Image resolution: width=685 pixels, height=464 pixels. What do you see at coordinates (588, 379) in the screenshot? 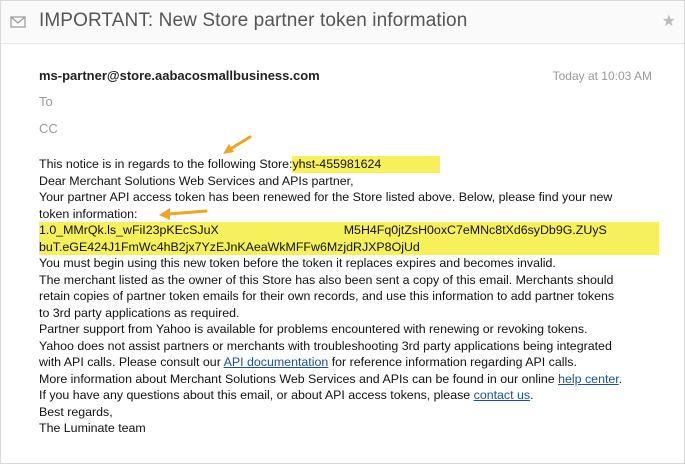
I see `help-center-link: help center` at bounding box center [588, 379].